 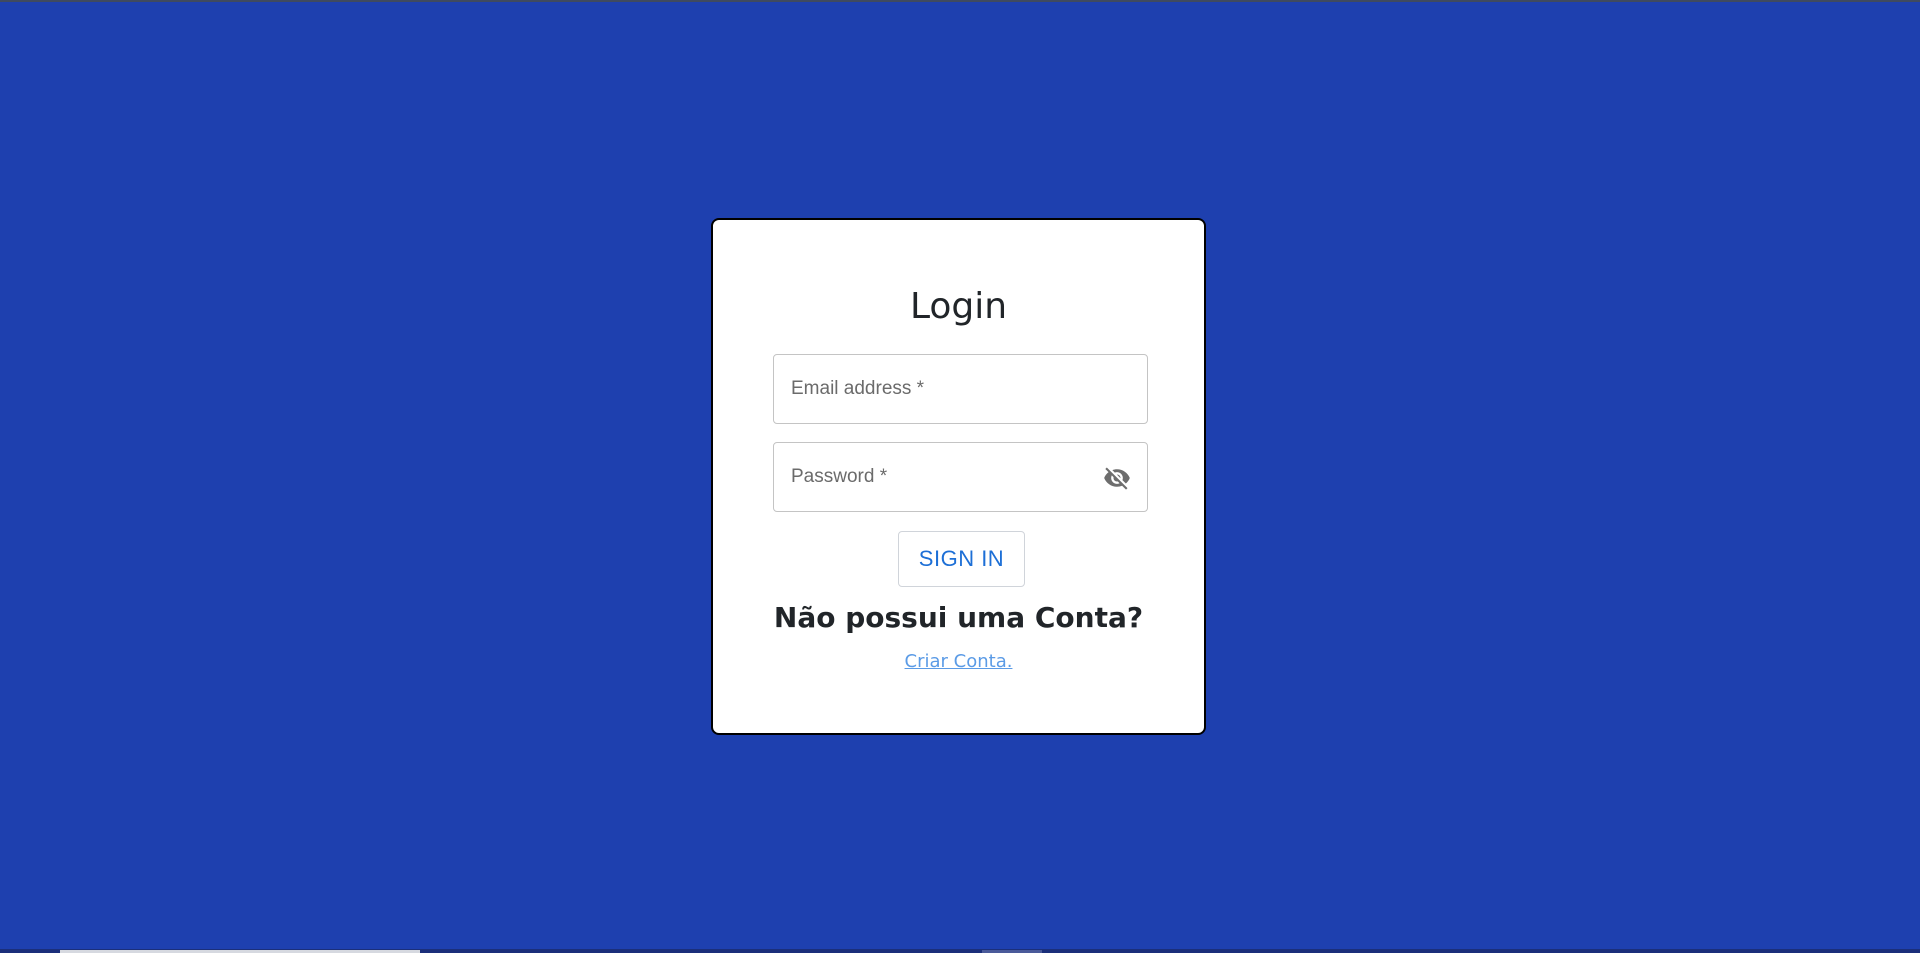 I want to click on page-title: Login, so click(x=958, y=306).